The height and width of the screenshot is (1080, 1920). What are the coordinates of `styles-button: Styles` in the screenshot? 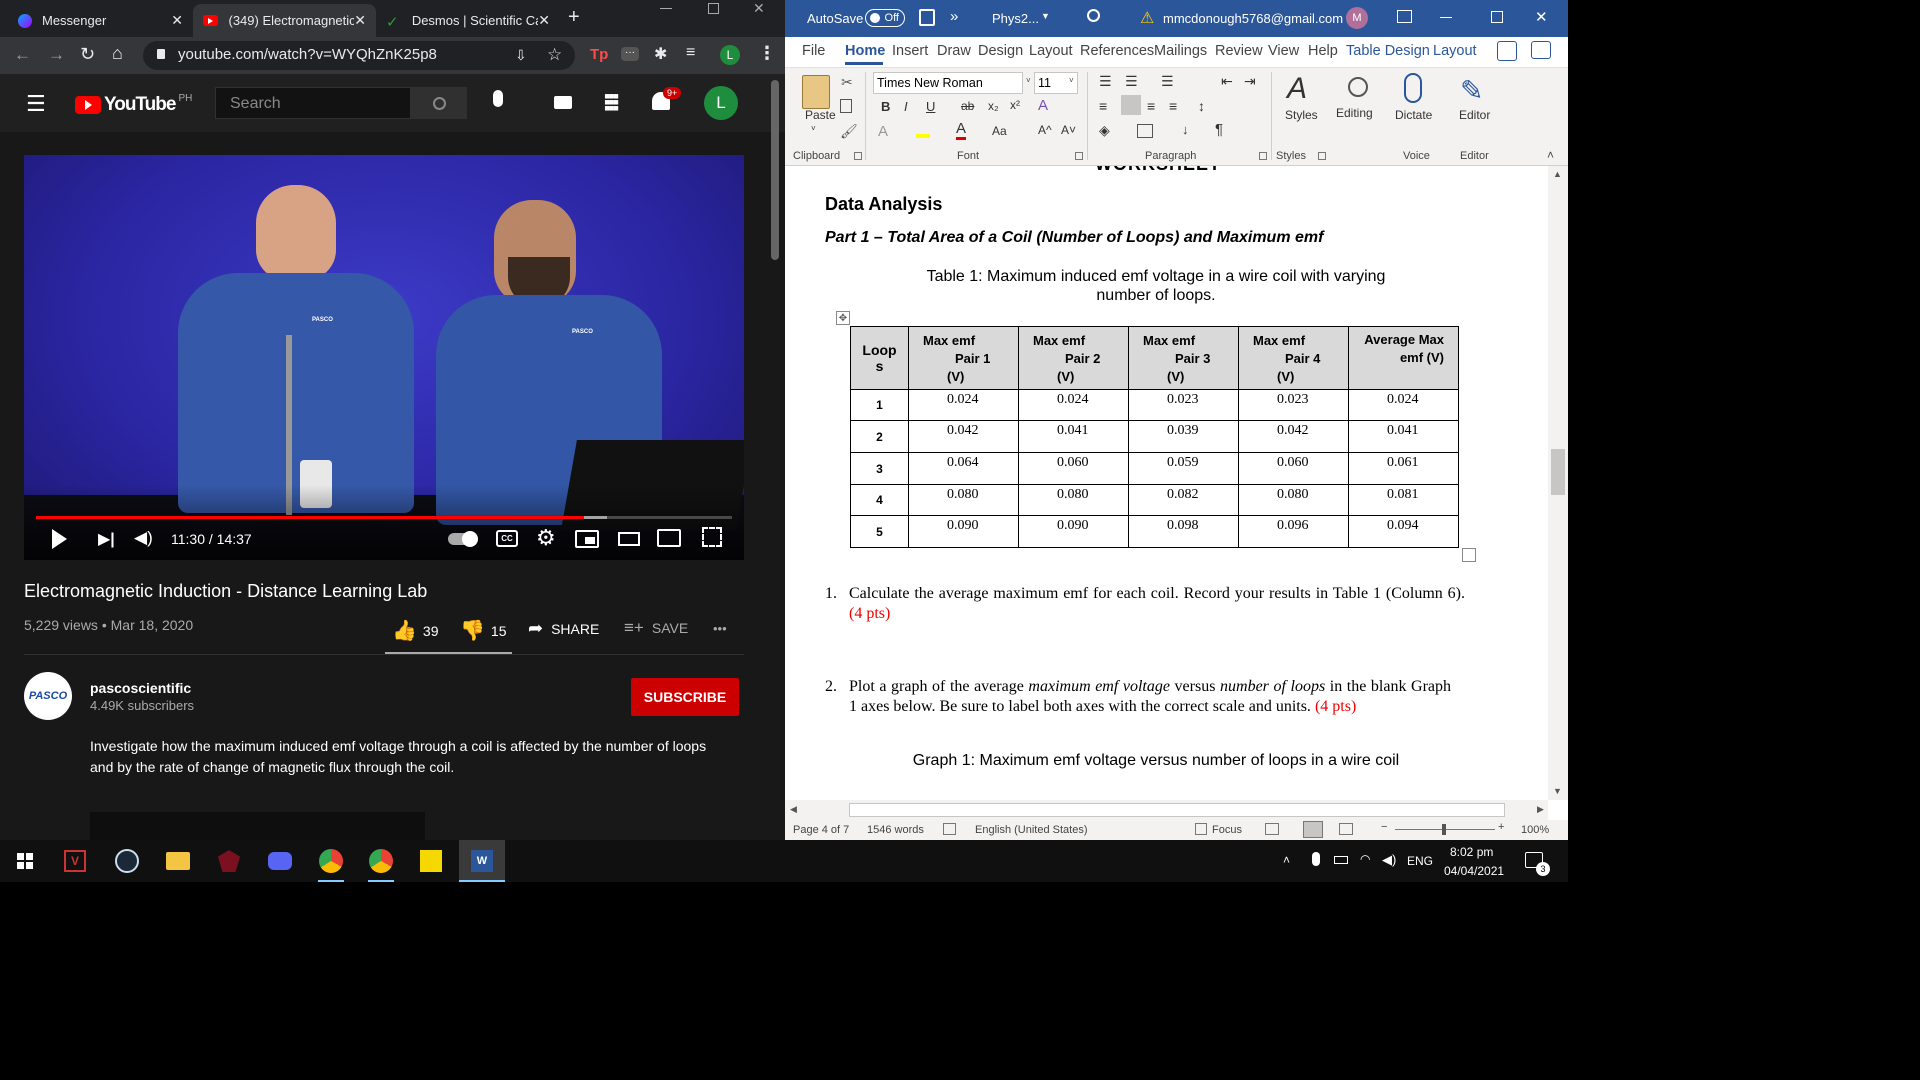 It's located at (1301, 115).